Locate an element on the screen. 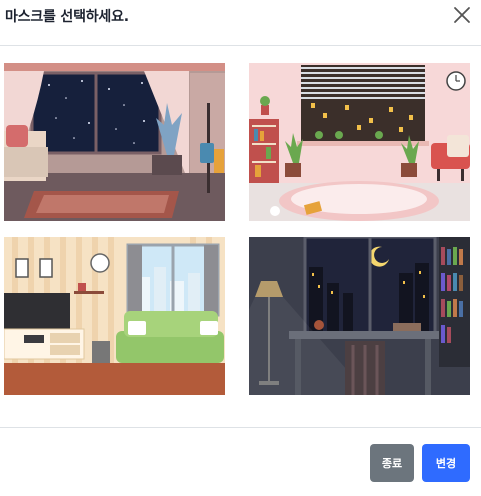 The height and width of the screenshot is (496, 481). mask-option-living-room-day is located at coordinates (114, 316).